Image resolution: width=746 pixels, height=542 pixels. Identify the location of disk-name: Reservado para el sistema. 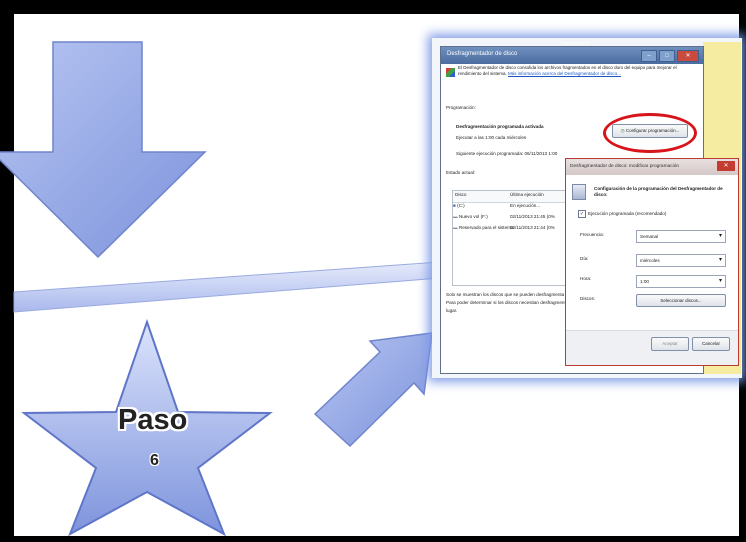
(486, 227).